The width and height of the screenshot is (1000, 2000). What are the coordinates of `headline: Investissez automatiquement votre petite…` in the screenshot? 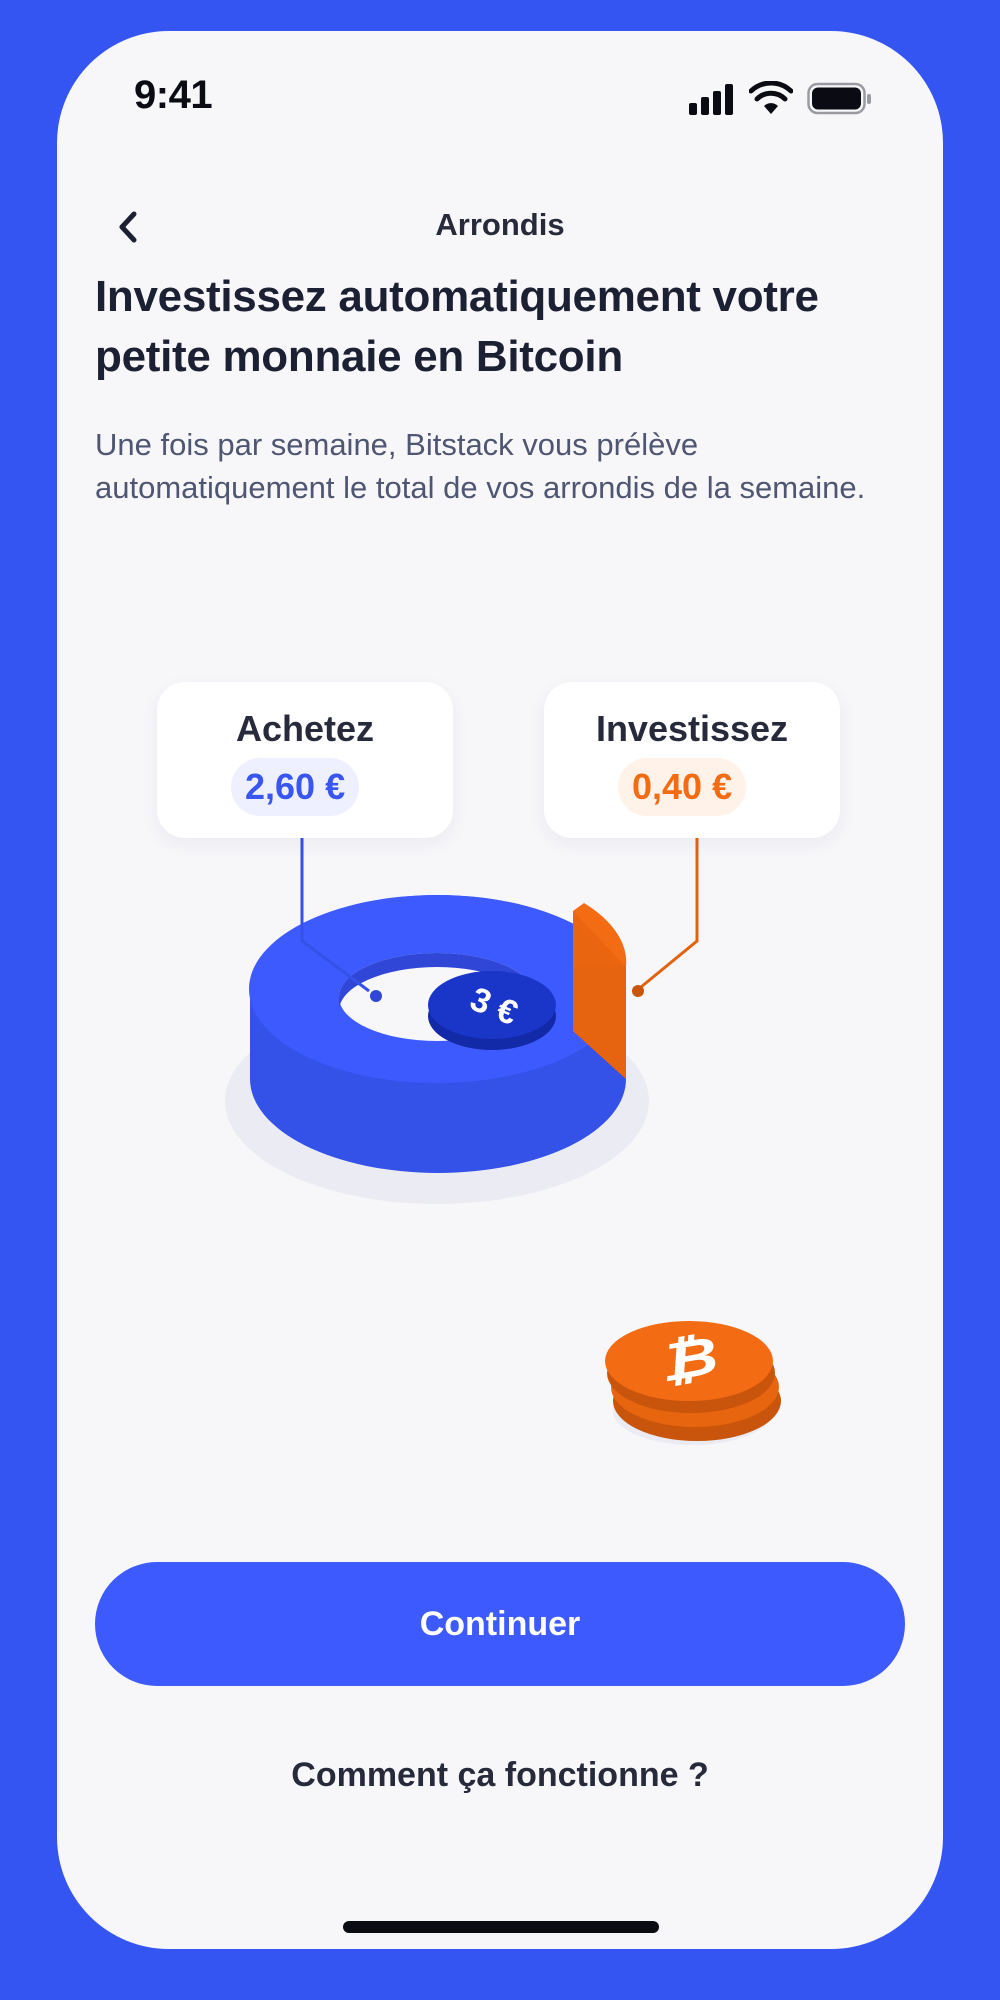 It's located at (457, 326).